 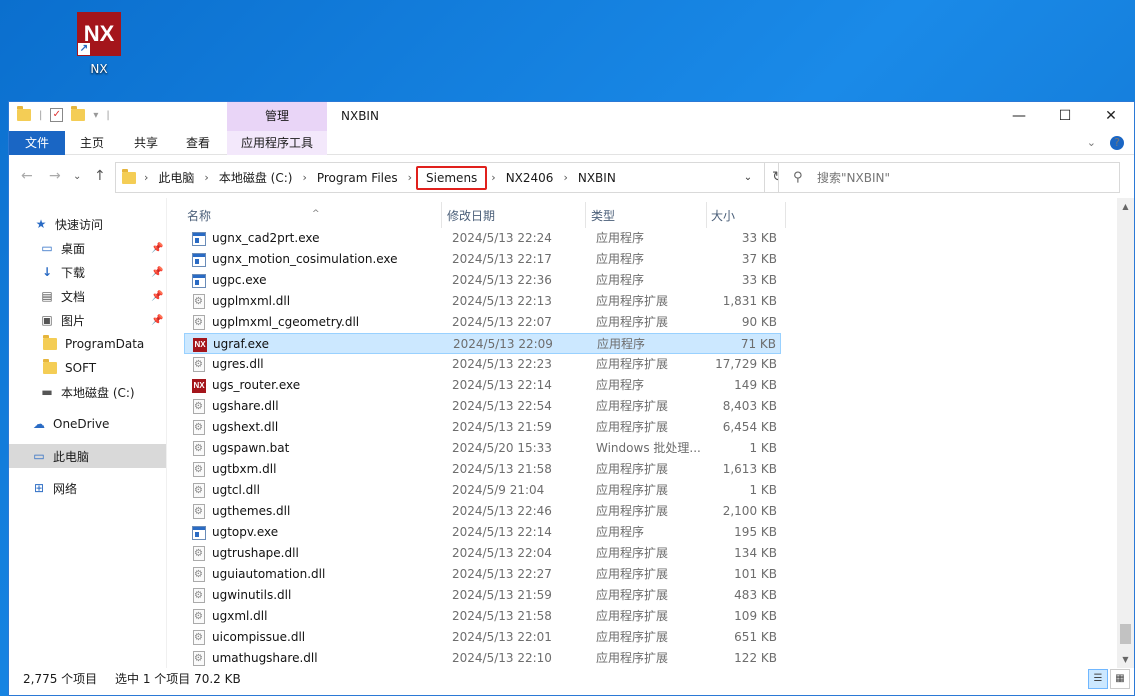 What do you see at coordinates (178, 679) in the screenshot?
I see `selection-info: 选中 1 个项目 70.2 KB` at bounding box center [178, 679].